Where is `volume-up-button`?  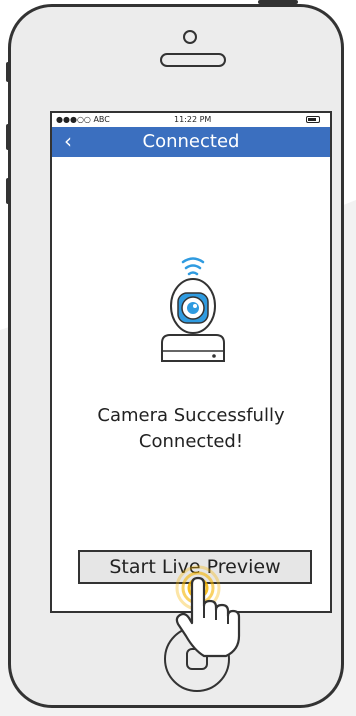
volume-up-button is located at coordinates (8, 137).